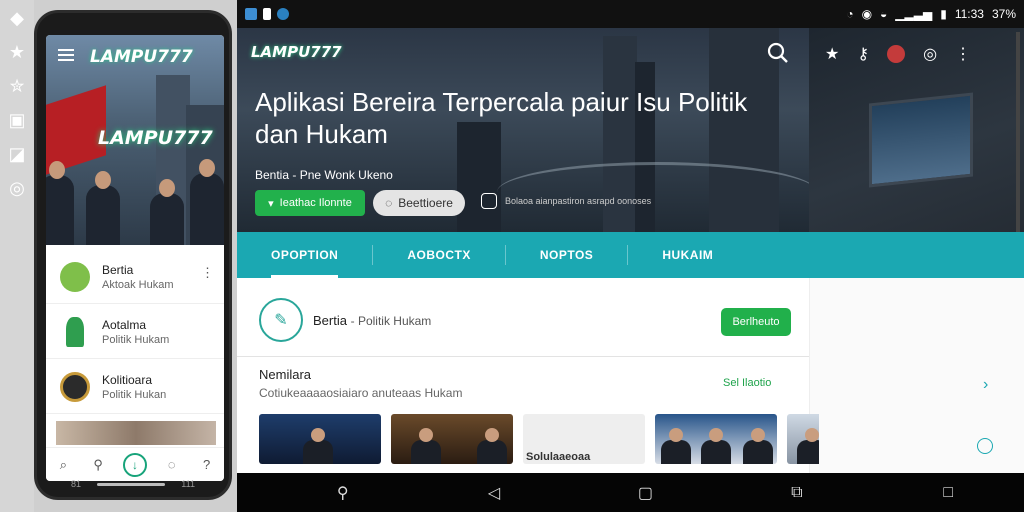 The width and height of the screenshot is (1024, 512). I want to click on chevron-right-icon: ›, so click(985, 385).